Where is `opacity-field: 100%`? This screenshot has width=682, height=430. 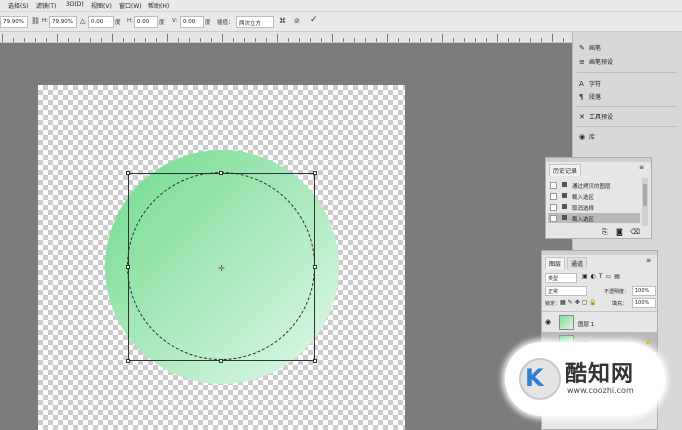
opacity-field: 100% is located at coordinates (644, 291).